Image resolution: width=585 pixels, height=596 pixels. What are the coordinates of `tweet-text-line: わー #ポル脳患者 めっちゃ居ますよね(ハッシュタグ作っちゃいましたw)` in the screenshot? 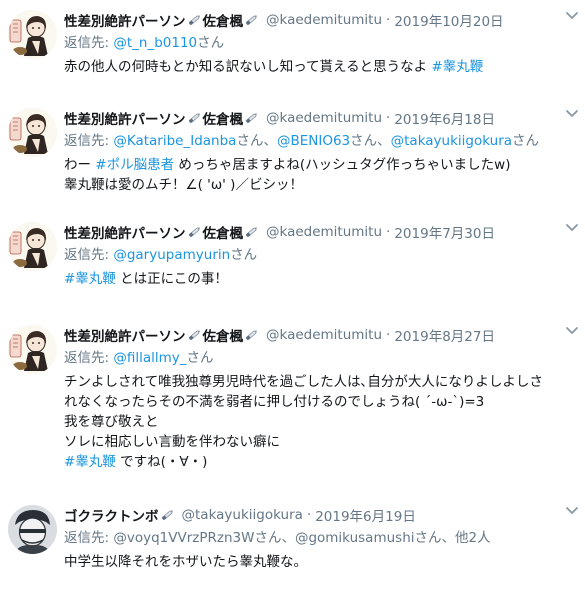 It's located at (316, 165).